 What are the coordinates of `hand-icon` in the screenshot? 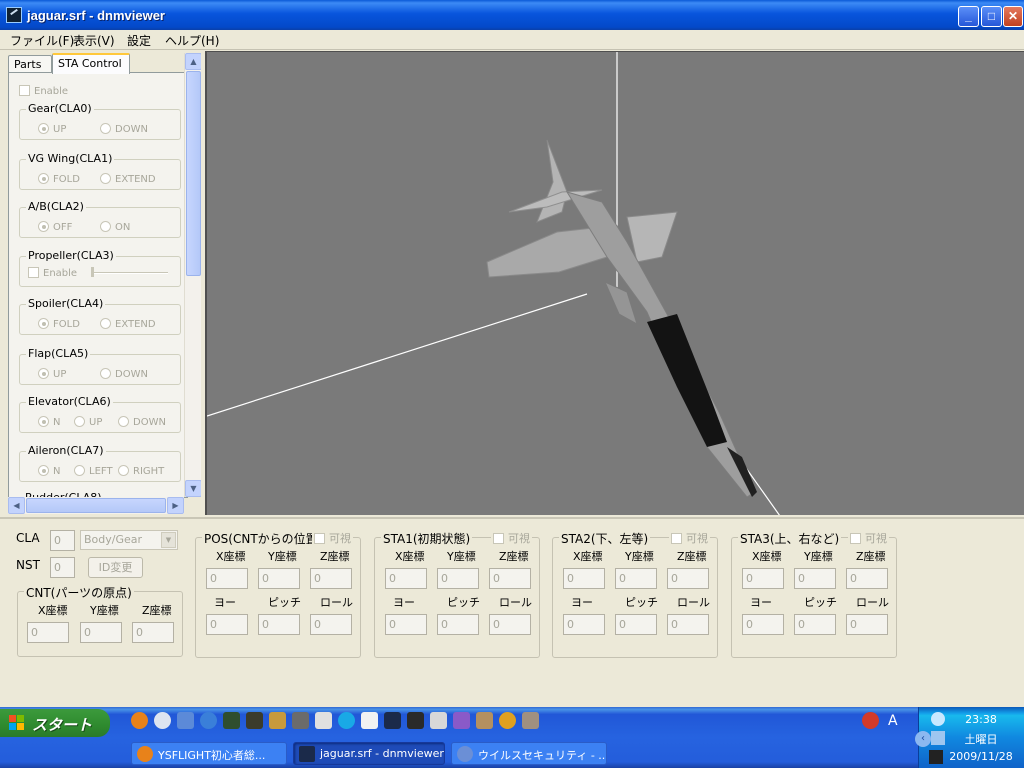 It's located at (484, 720).